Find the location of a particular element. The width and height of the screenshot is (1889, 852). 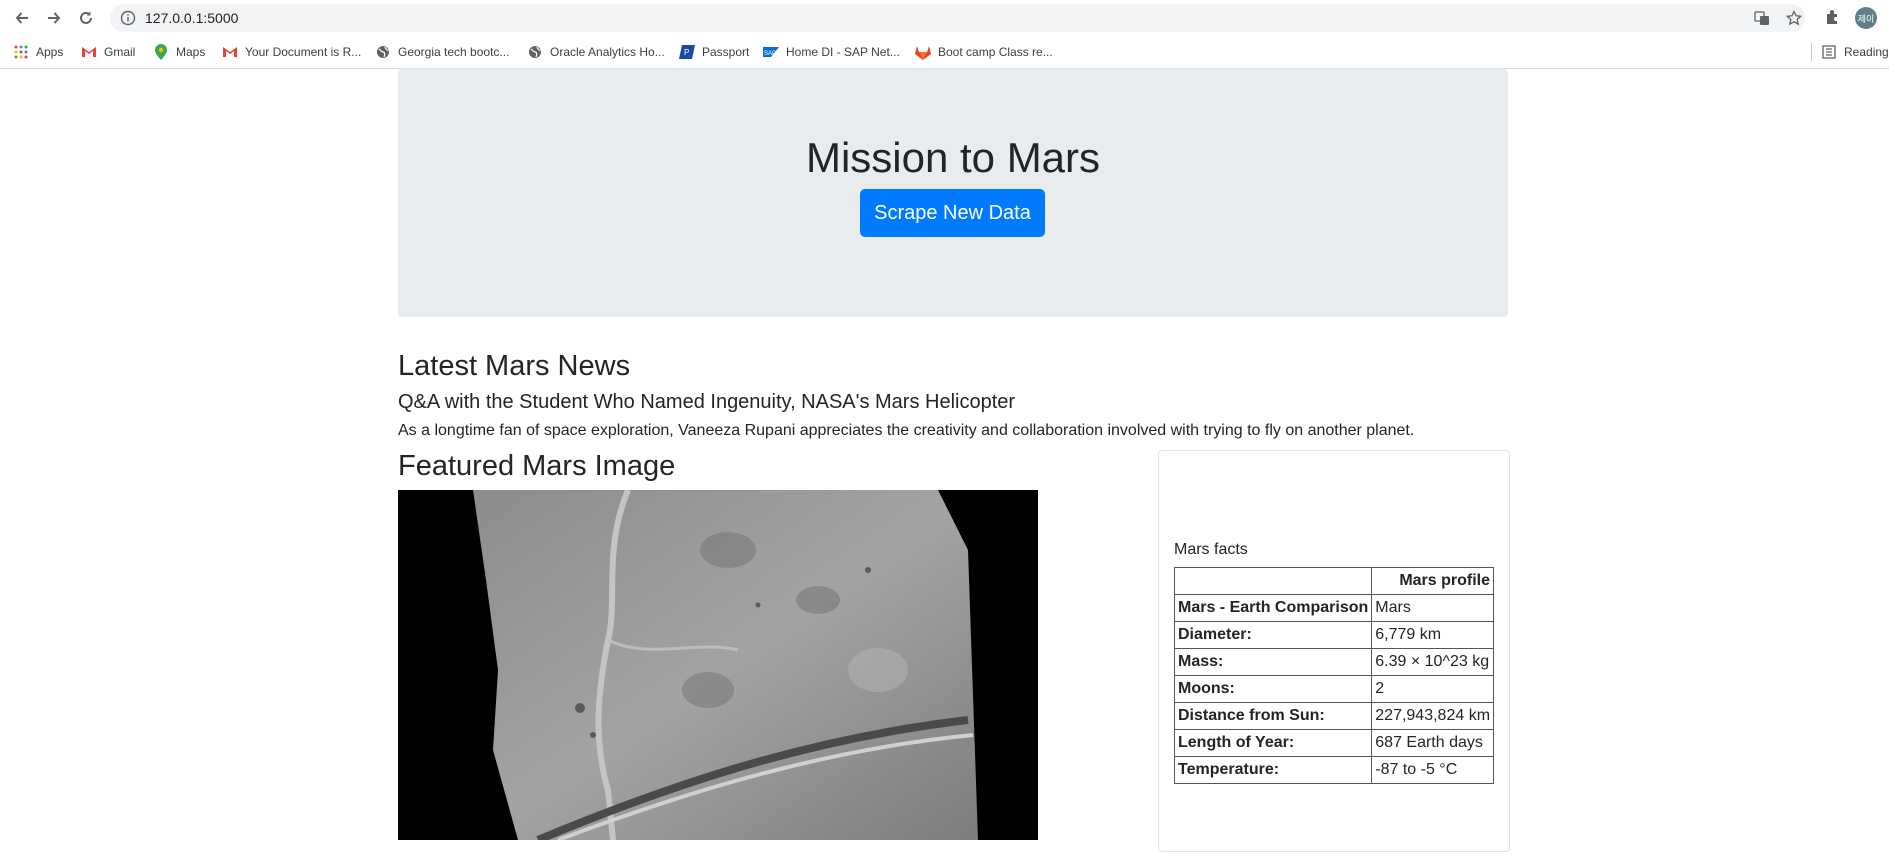

mars-terrain-image is located at coordinates (718, 665).